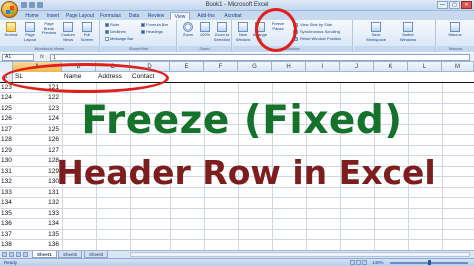  I want to click on sheet-tab-2: Sheet2, so click(70, 254).